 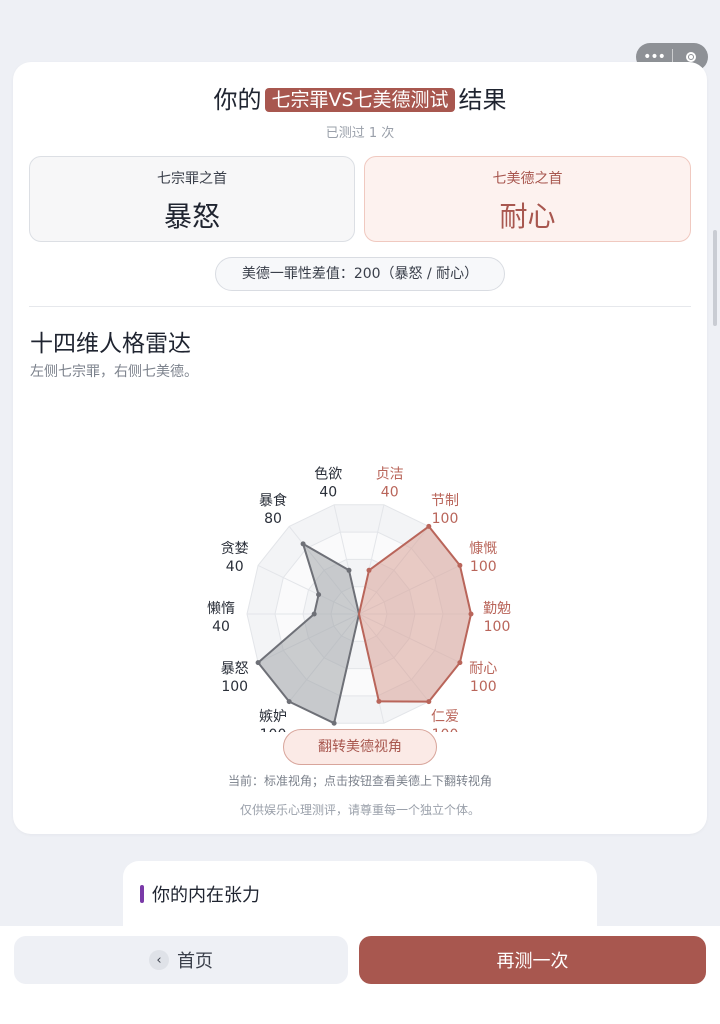 I want to click on bottom-action-bar: ‹ 首页 再测一次, so click(x=360, y=975).